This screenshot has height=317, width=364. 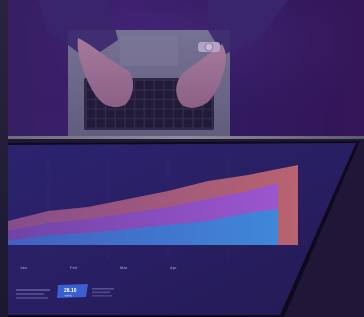 What do you see at coordinates (173, 267) in the screenshot?
I see `x-tick-label: Apr` at bounding box center [173, 267].